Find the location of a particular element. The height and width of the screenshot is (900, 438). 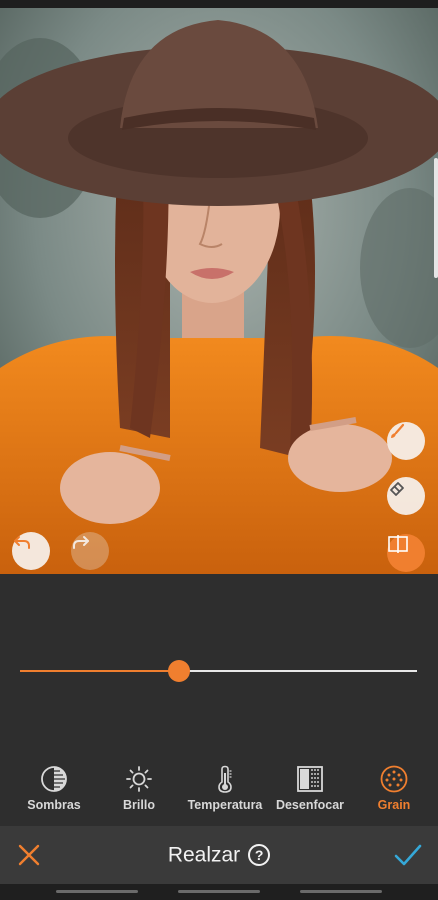

nav-home is located at coordinates (219, 891).